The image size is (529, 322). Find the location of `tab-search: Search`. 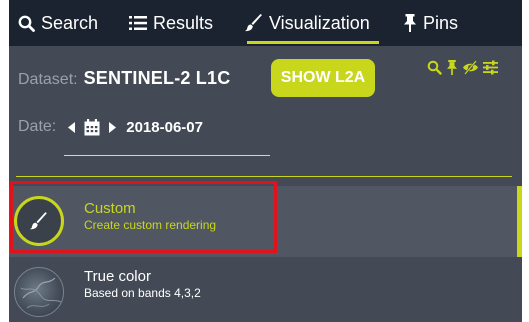

tab-search: Search is located at coordinates (64, 23).